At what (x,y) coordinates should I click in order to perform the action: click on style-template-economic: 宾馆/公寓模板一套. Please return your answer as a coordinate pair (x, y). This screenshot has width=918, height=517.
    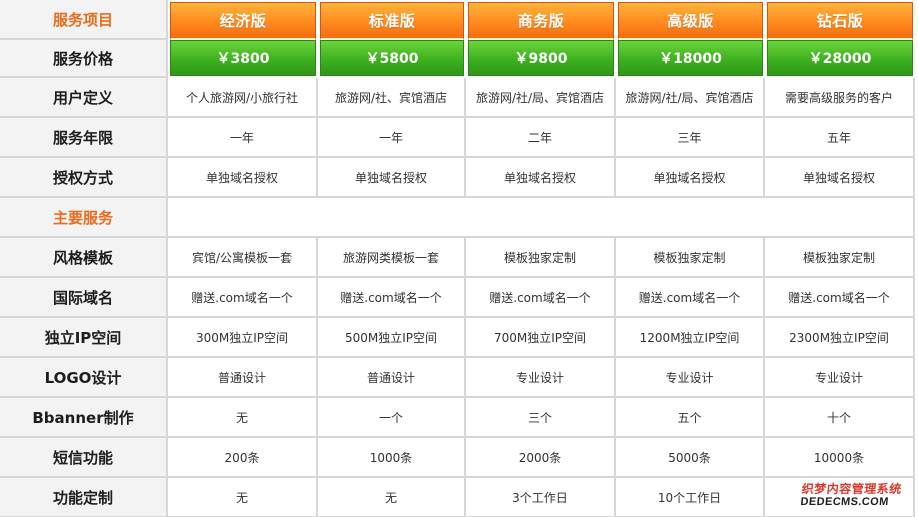
    Looking at the image, I should click on (243, 258).